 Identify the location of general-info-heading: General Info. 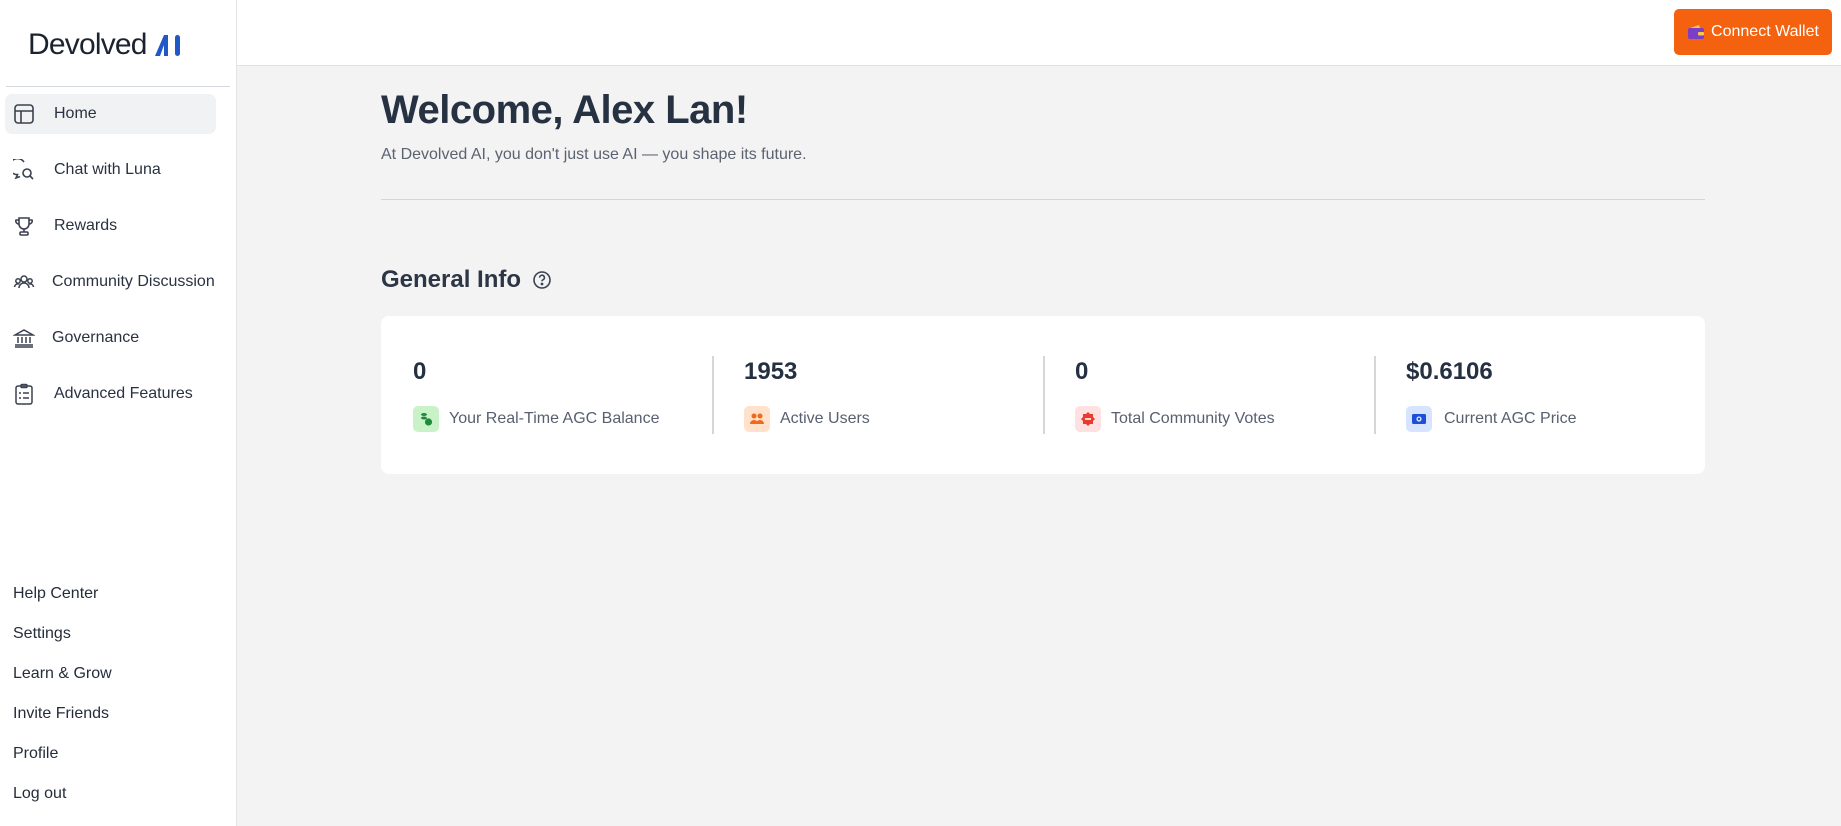
(466, 280).